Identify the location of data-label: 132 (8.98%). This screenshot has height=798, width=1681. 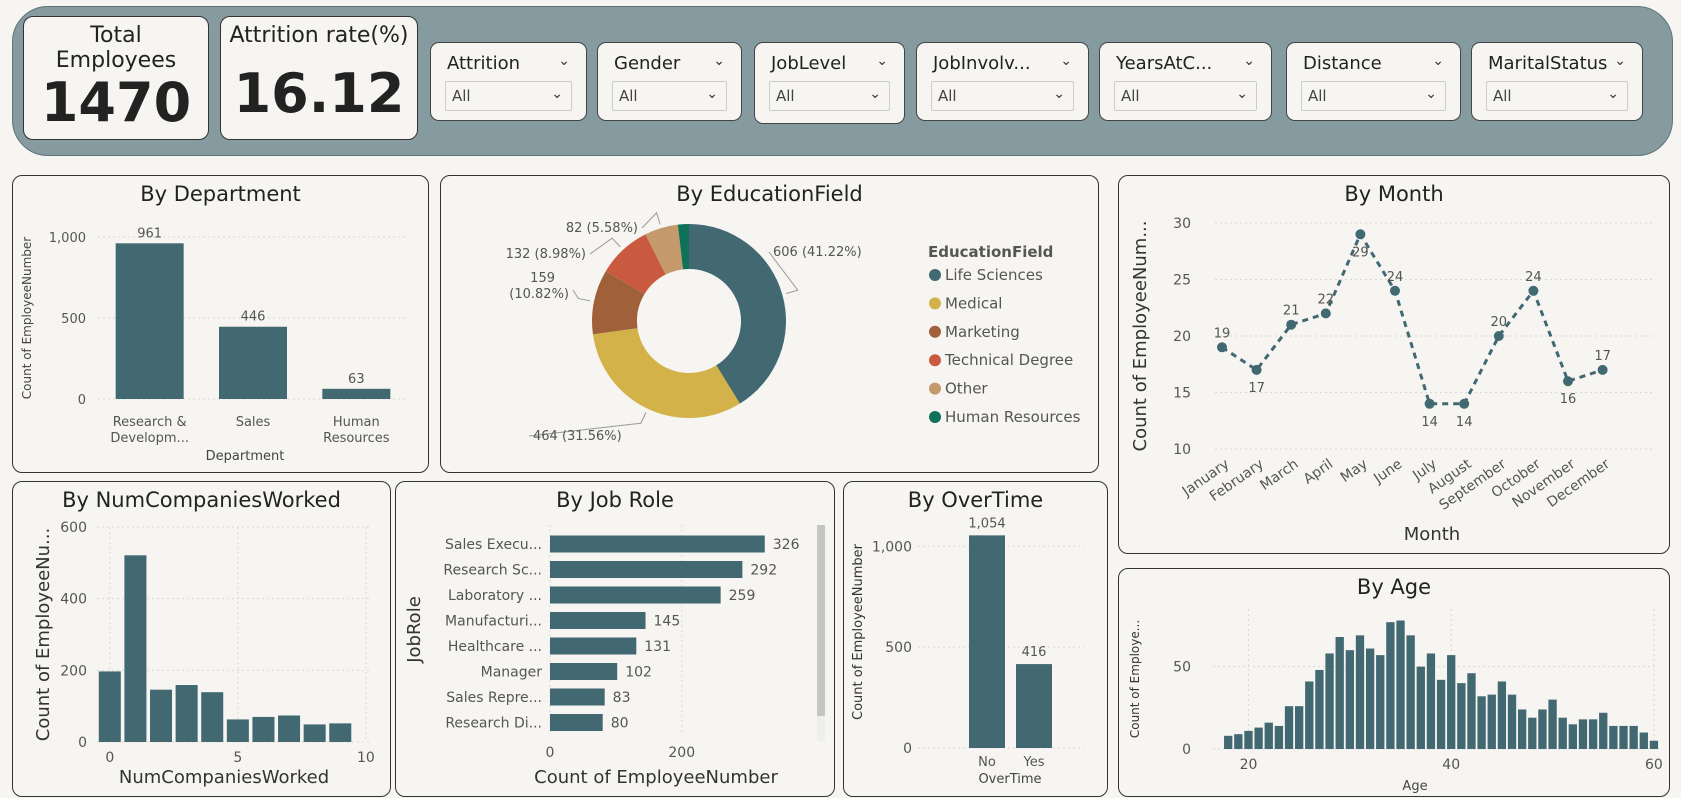
(546, 254).